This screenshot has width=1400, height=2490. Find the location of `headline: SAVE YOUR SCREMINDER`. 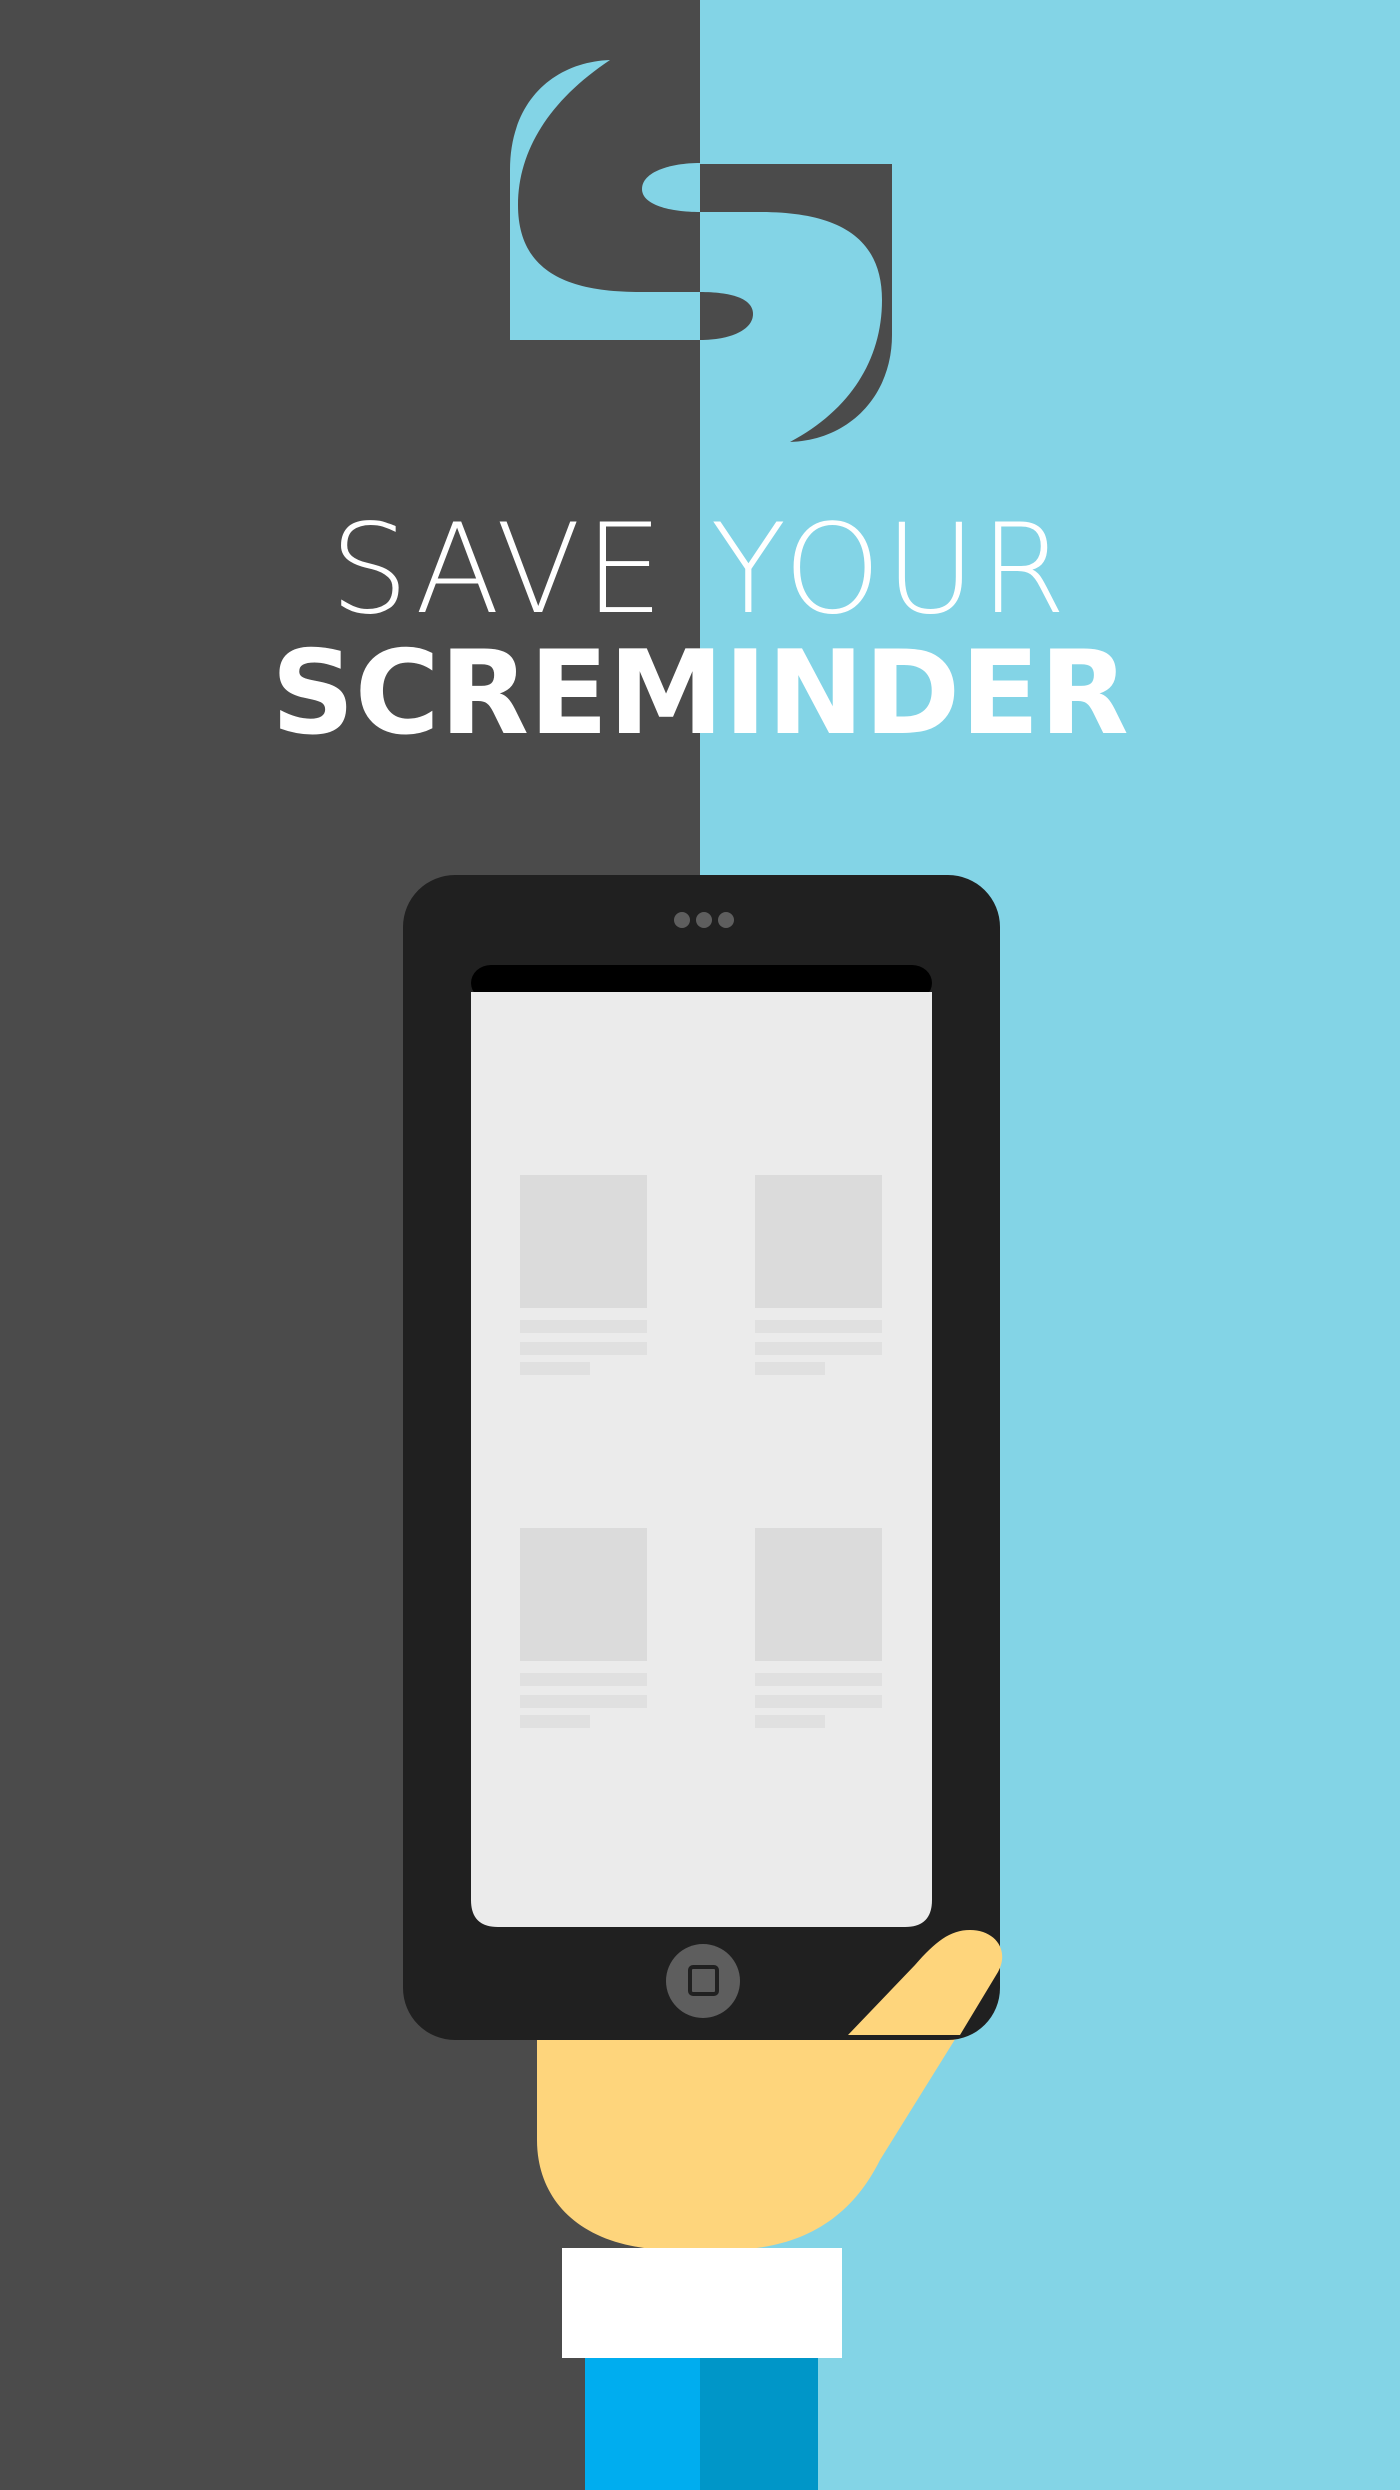

headline: SAVE YOUR SCREMINDER is located at coordinates (700, 632).